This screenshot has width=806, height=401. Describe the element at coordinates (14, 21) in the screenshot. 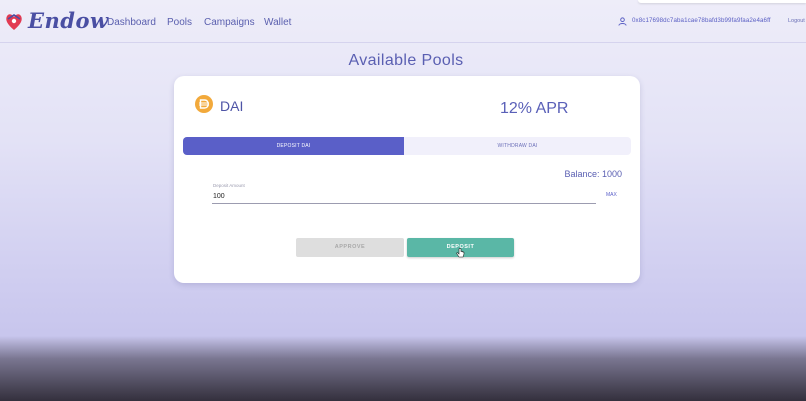

I see `endow-logo-icon` at that location.